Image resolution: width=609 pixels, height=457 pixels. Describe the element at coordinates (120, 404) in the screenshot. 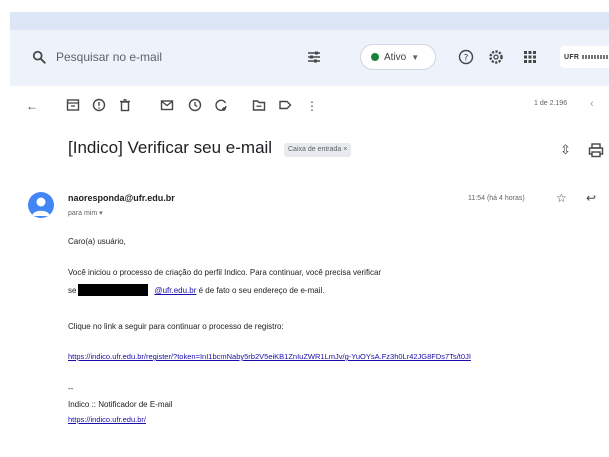

I see `signature-name: Indico :: Notificador de E-mail` at that location.